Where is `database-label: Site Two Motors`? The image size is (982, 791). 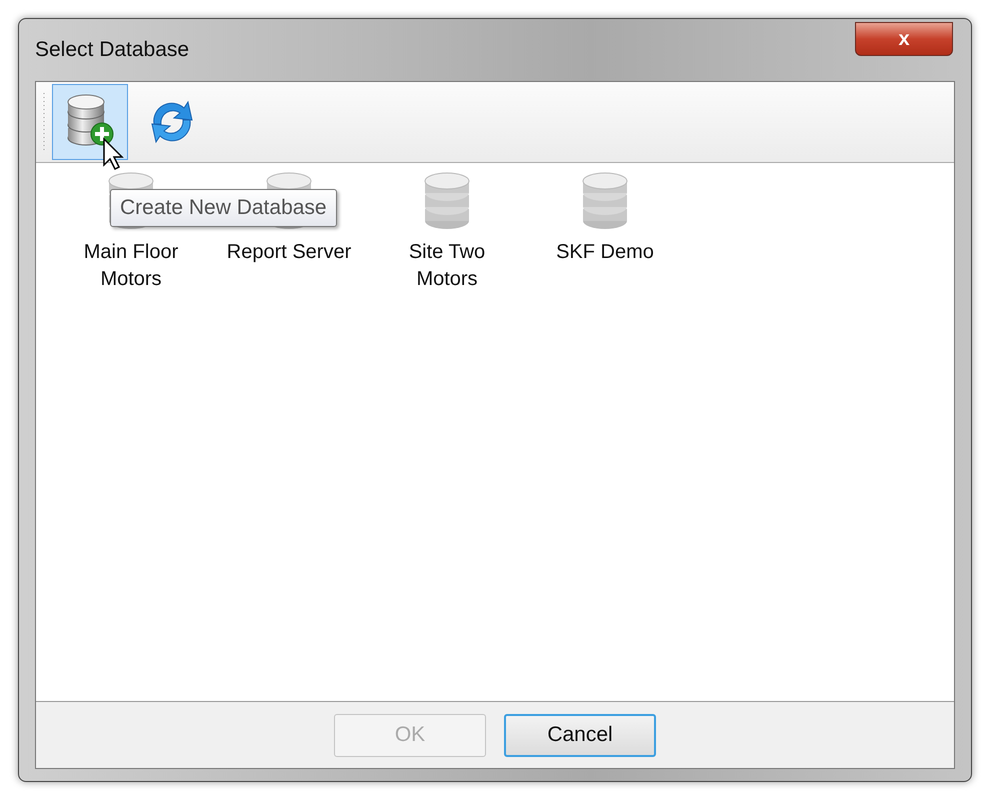 database-label: Site Two Motors is located at coordinates (447, 266).